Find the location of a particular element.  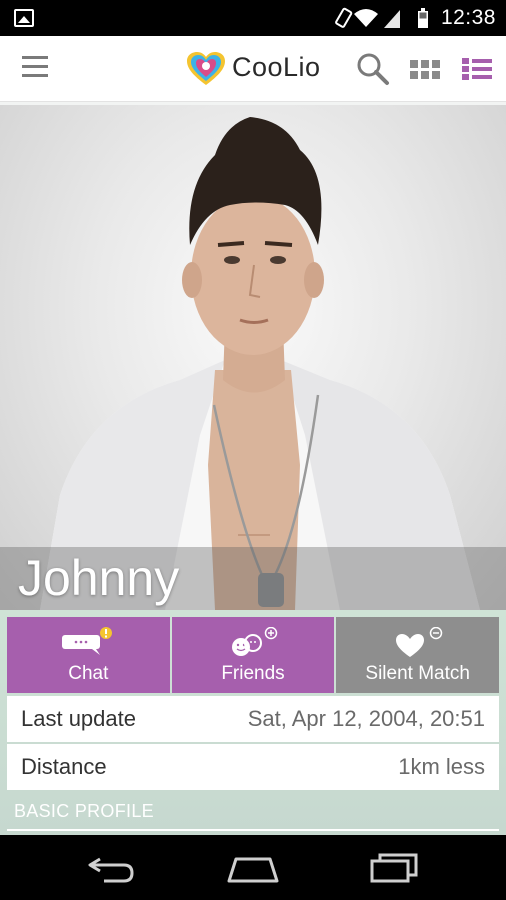

silent-match-button: Silent Match is located at coordinates (418, 655).